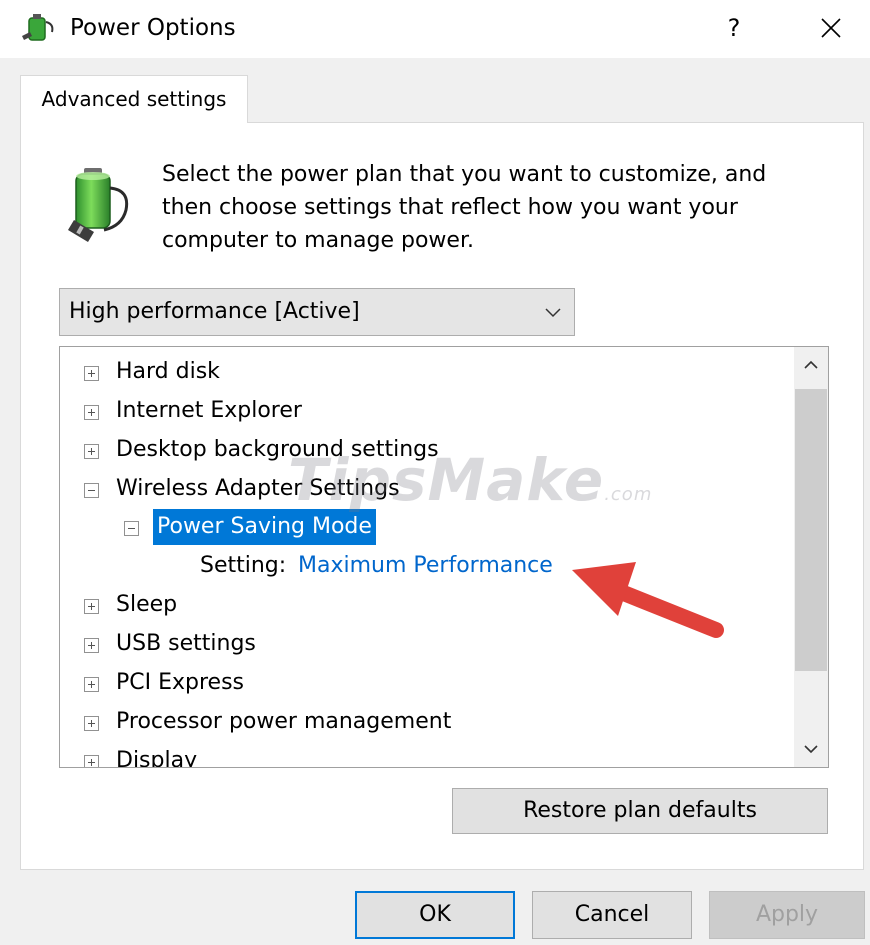 This screenshot has width=870, height=945. I want to click on tree-item-pci-express: PCI Express, so click(425, 683).